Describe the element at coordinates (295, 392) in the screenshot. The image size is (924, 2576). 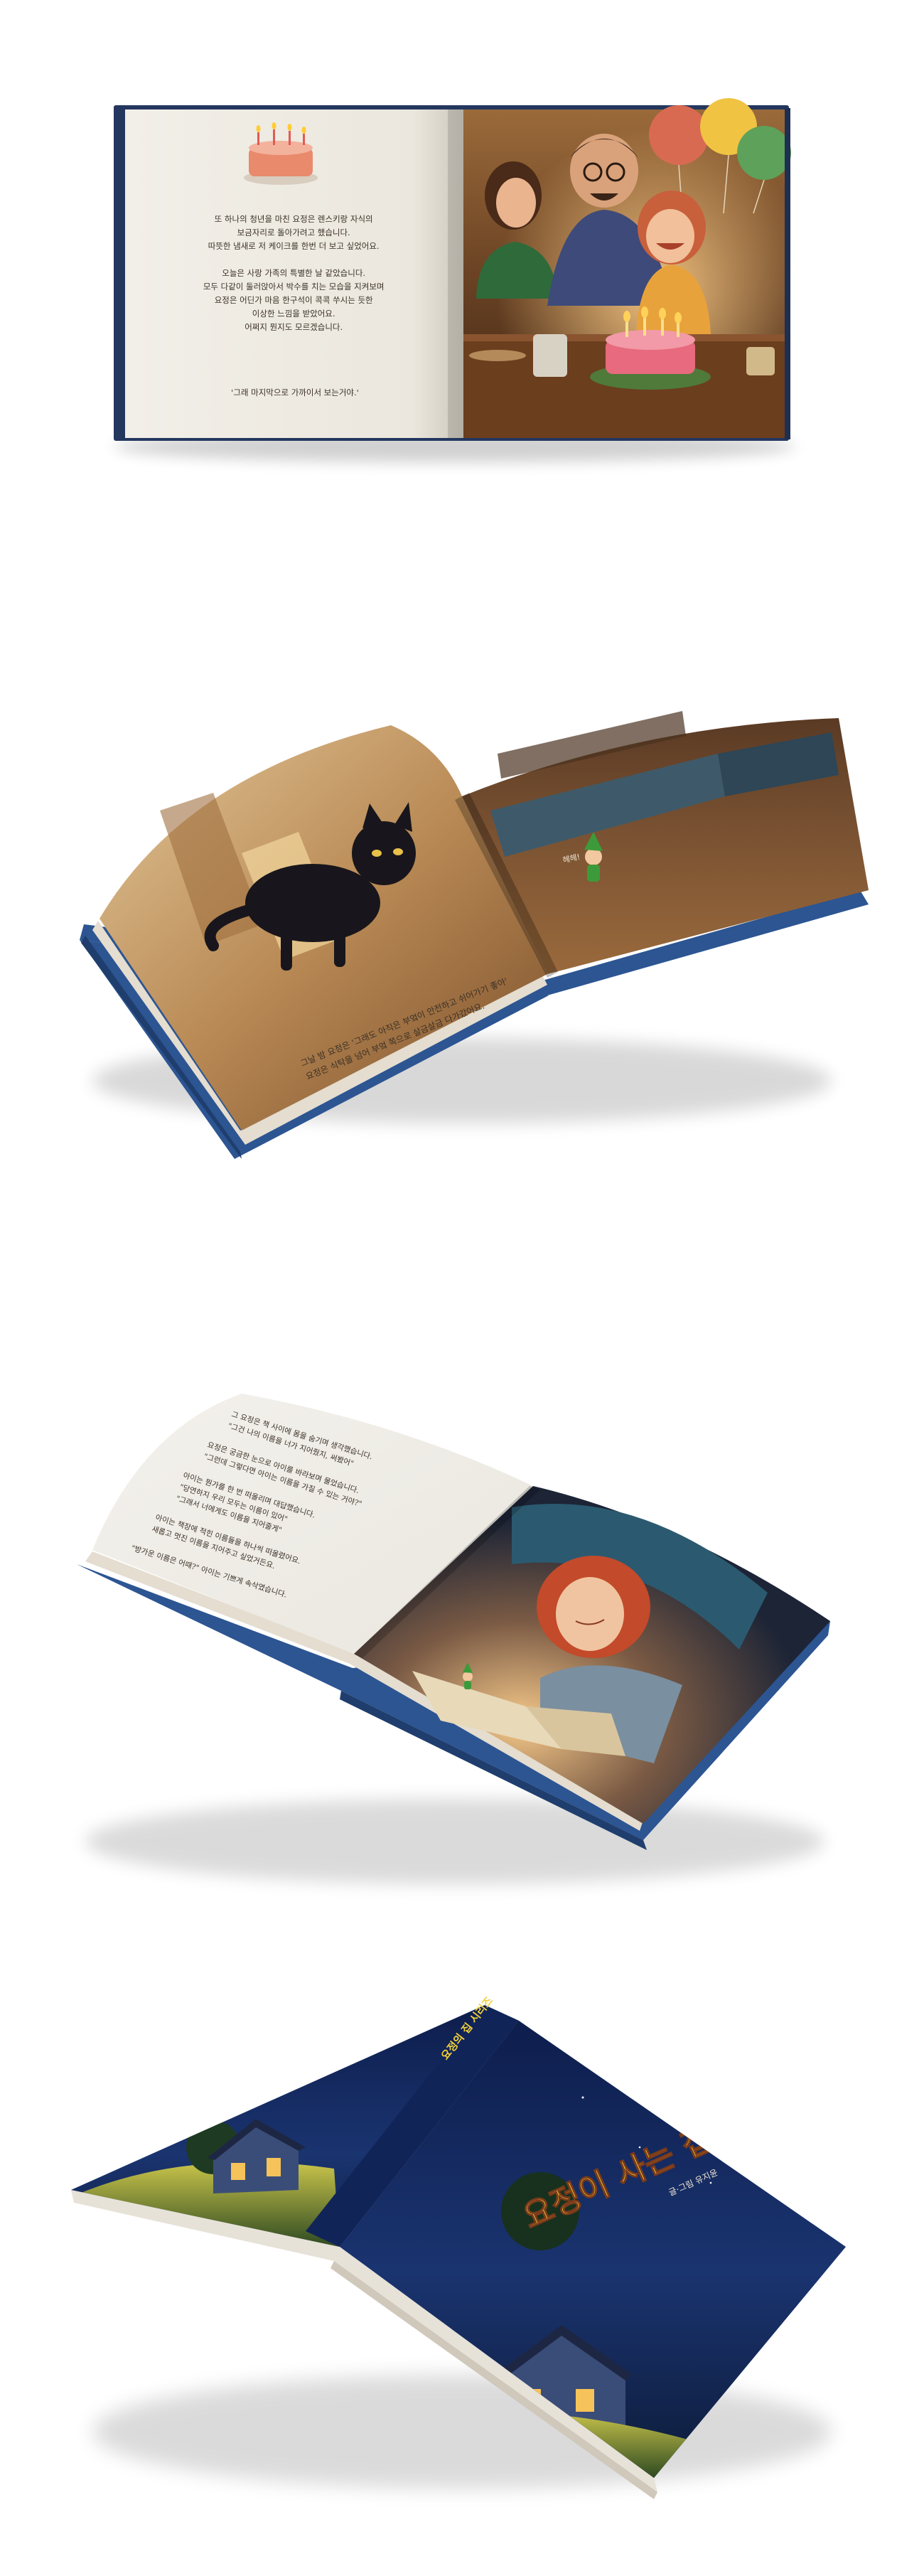
I see `page-text-line: '그래 마지막으로 가까이서 보는거야.'` at that location.